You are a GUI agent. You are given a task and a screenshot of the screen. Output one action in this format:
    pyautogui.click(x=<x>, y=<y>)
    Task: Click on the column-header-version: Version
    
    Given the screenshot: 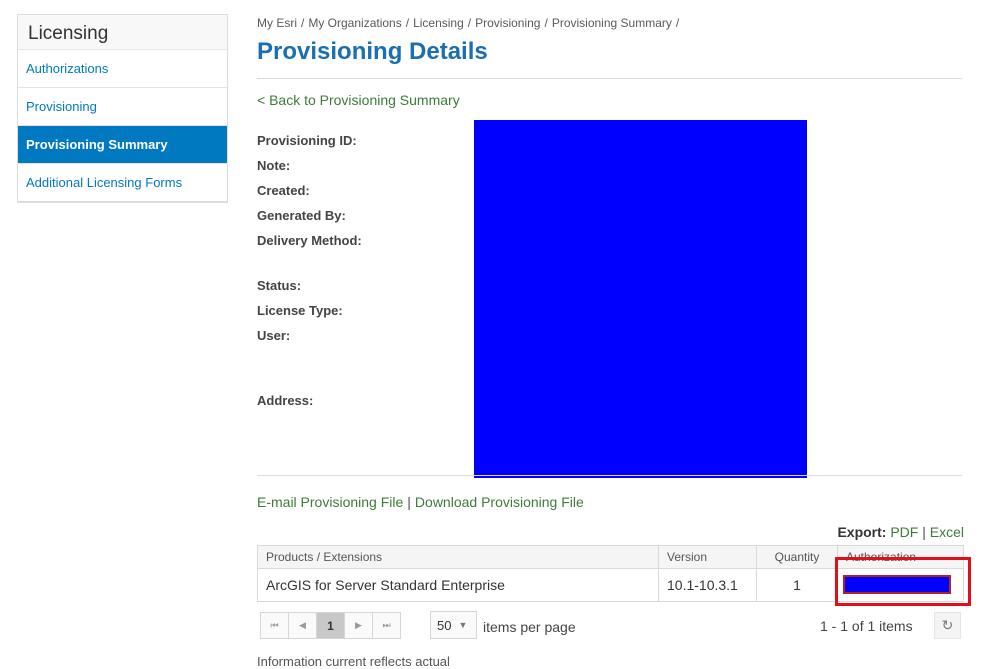 What is the action you would take?
    pyautogui.click(x=708, y=557)
    